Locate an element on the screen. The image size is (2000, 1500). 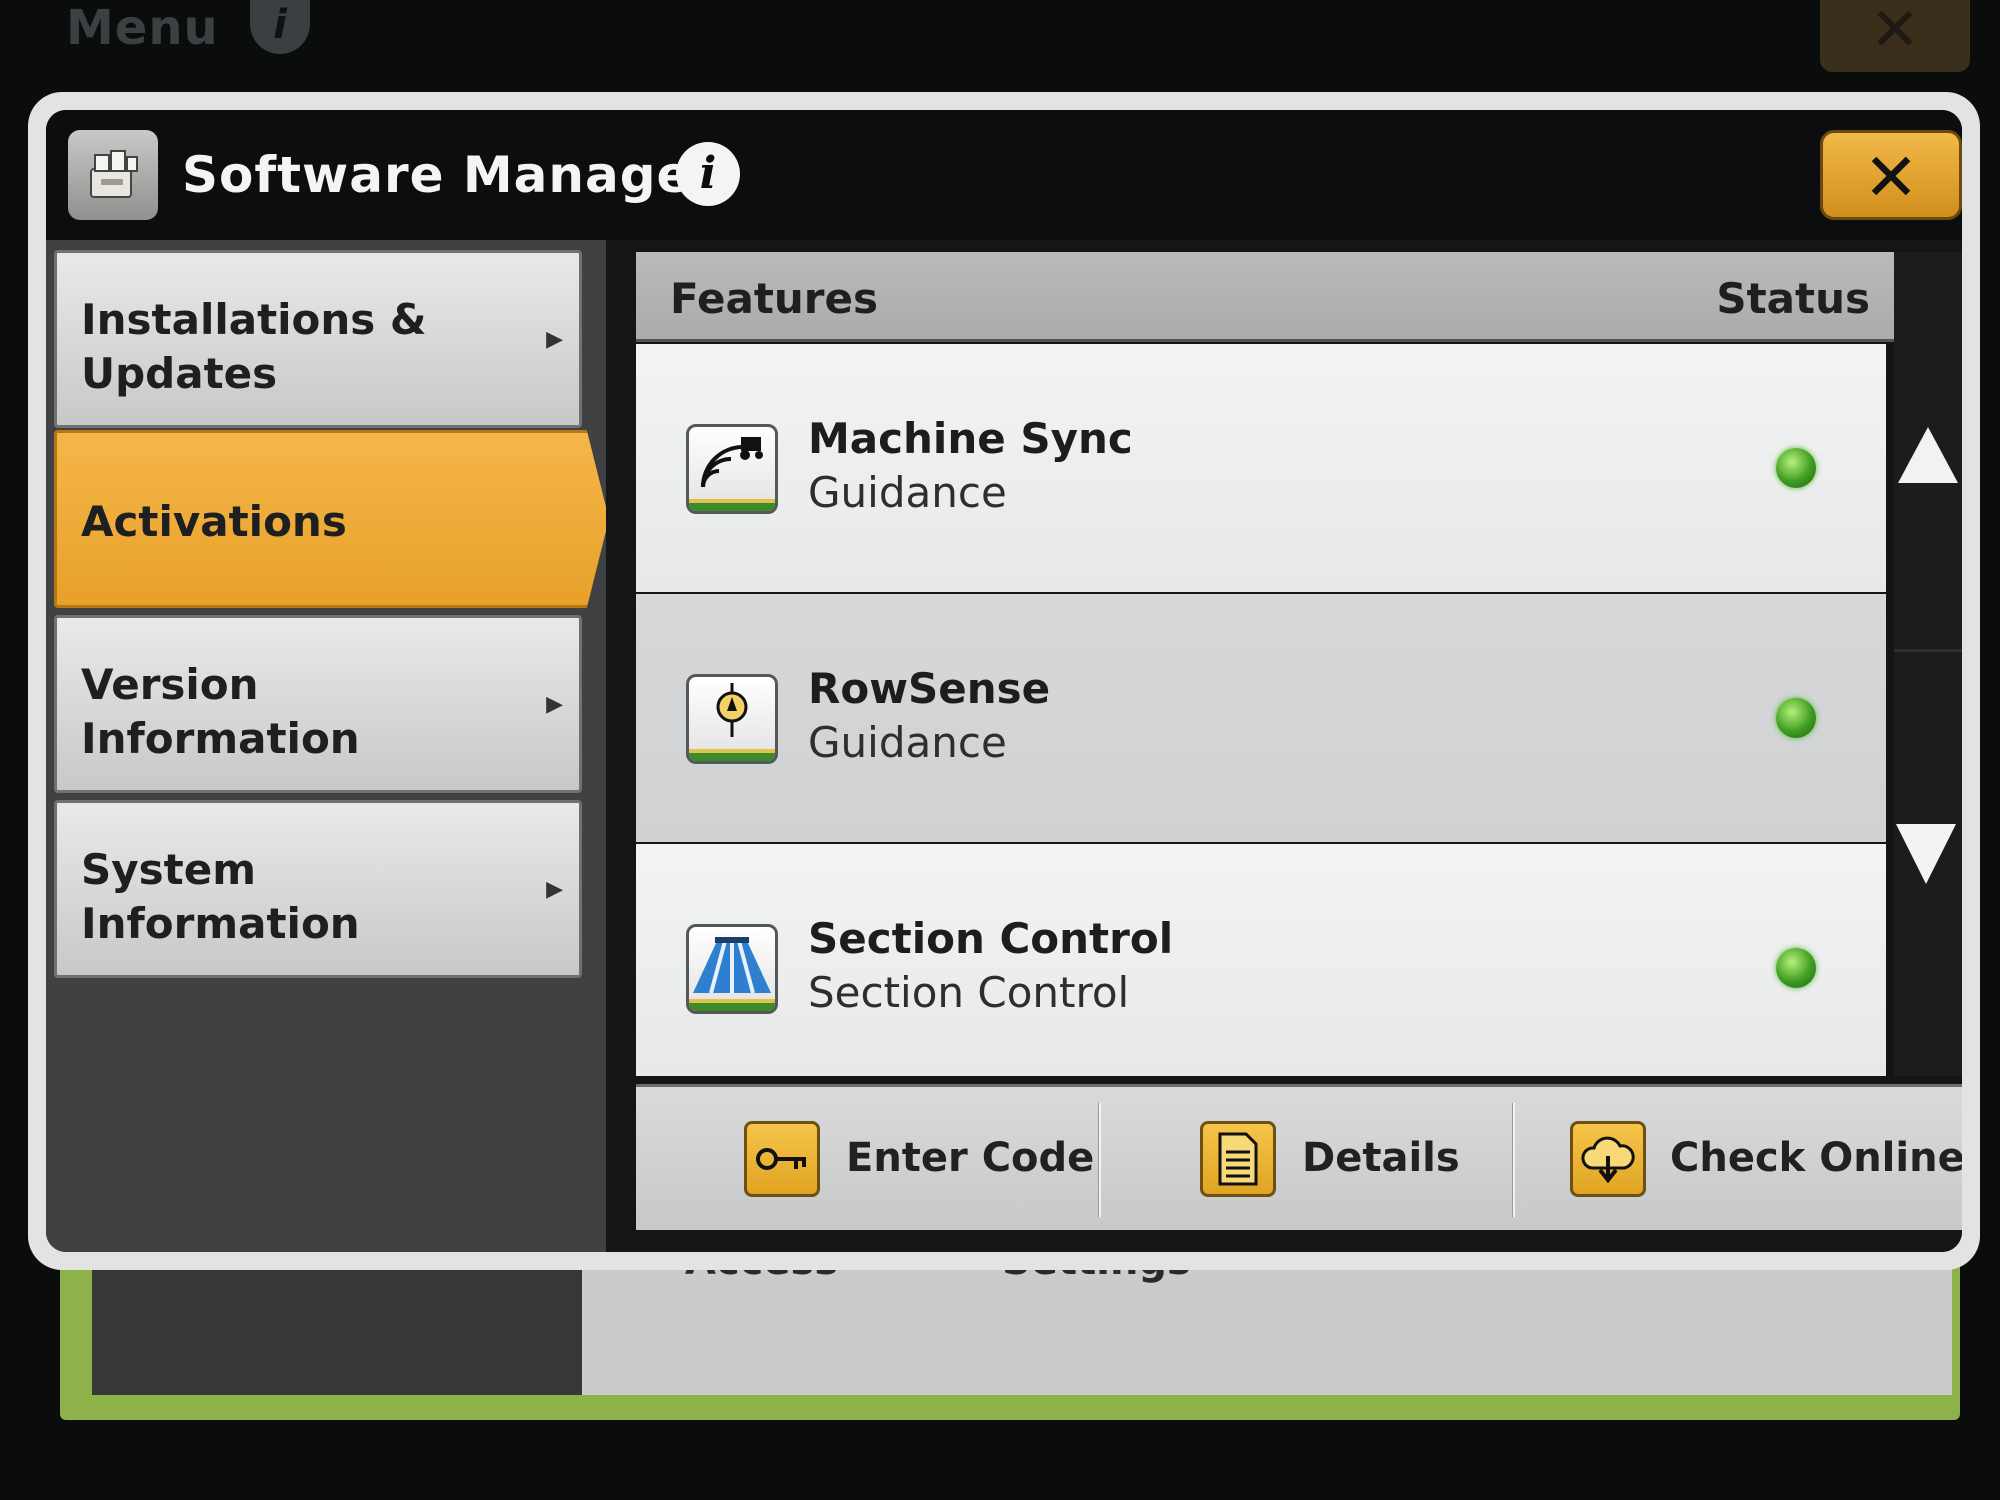
key-icon is located at coordinates (782, 1159).